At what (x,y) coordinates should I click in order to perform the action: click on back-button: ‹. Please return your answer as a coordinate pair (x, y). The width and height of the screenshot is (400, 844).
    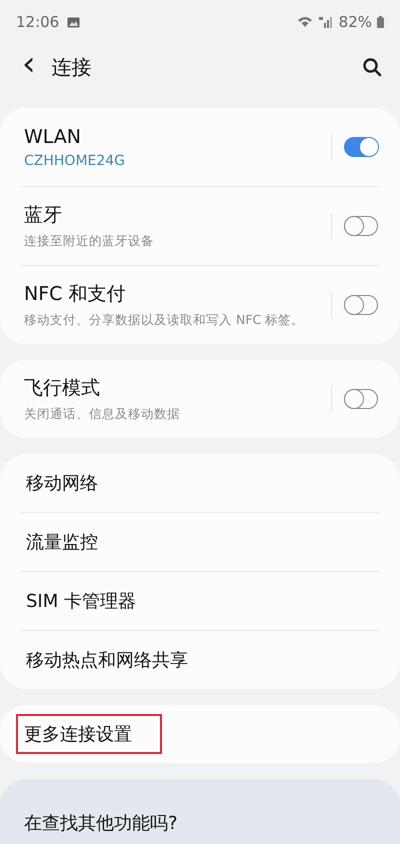
    Looking at the image, I should click on (34, 67).